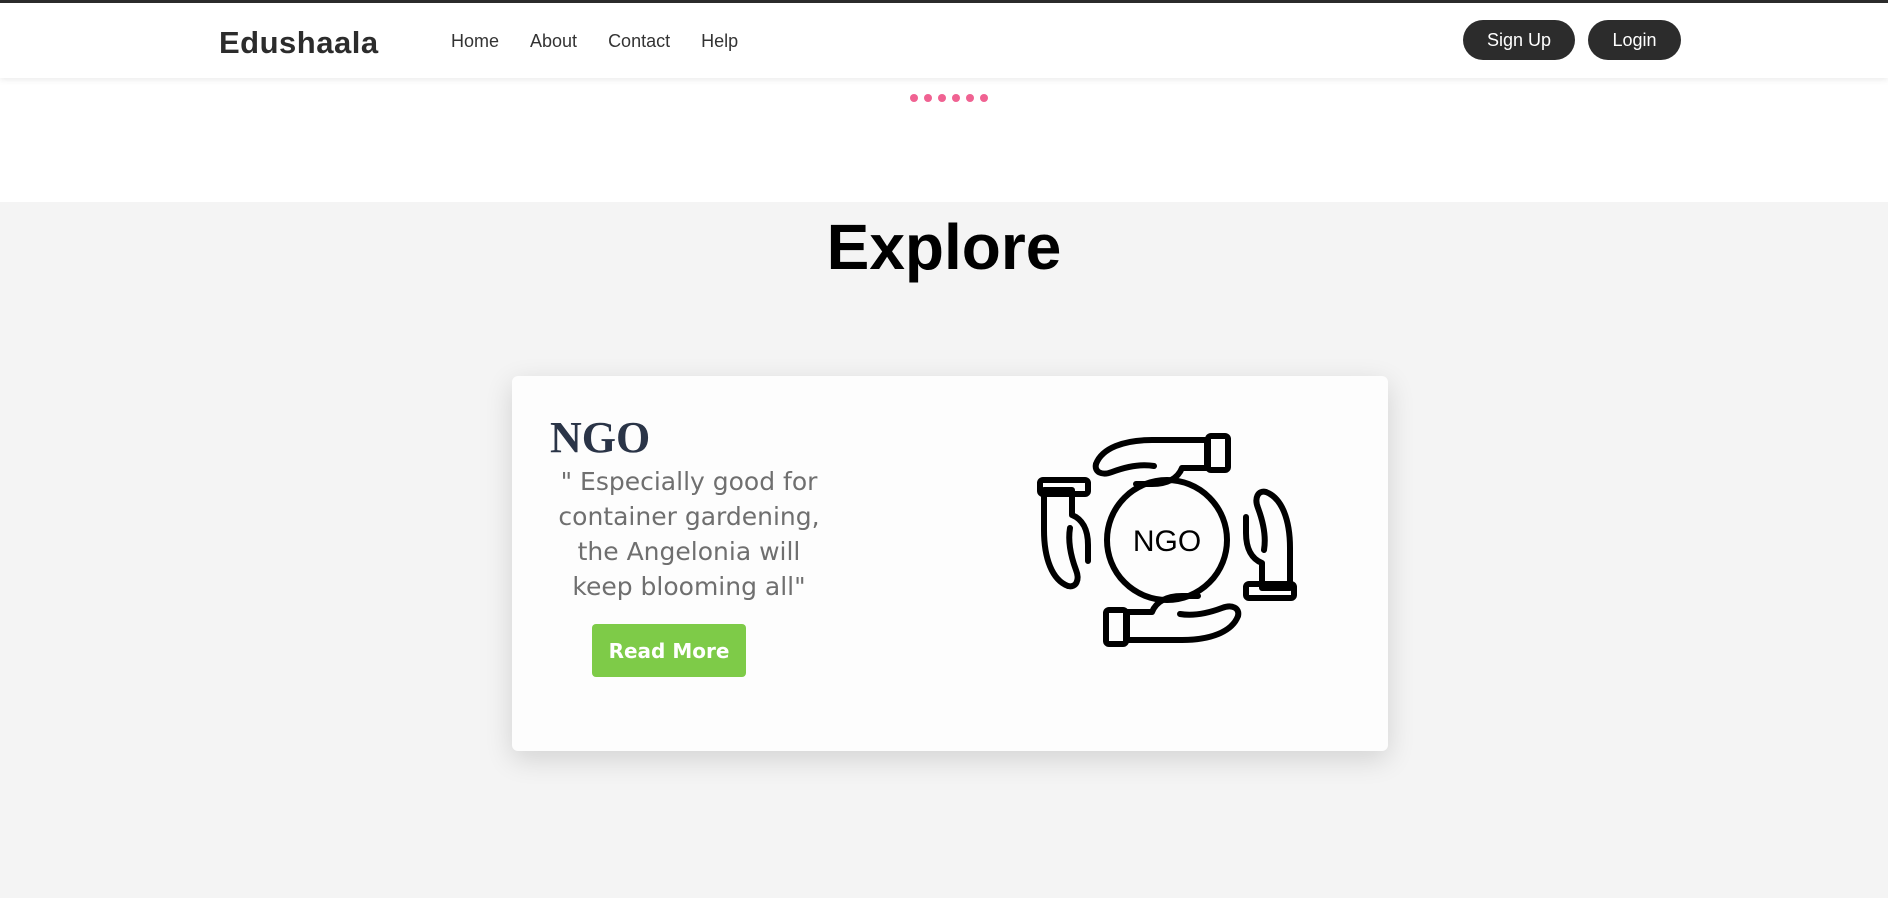 The height and width of the screenshot is (898, 1888). I want to click on card-title: NGO, so click(600, 437).